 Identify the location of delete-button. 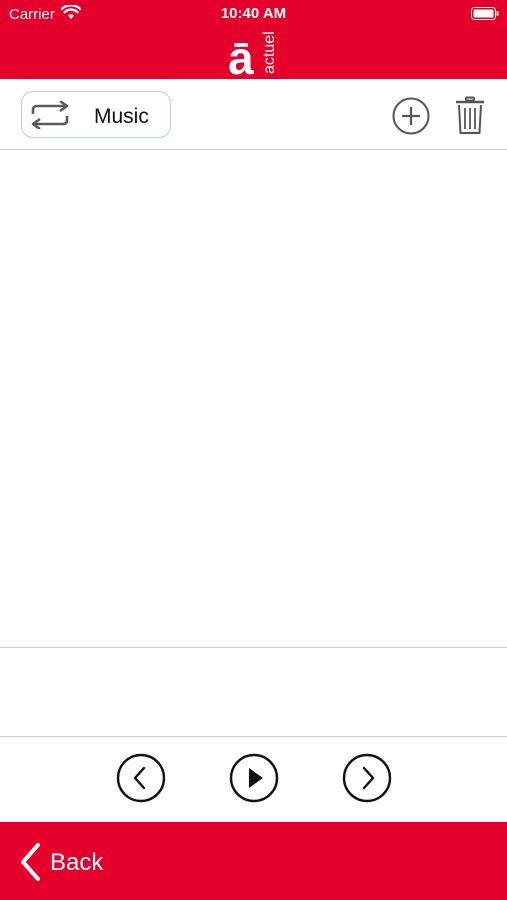
(470, 118).